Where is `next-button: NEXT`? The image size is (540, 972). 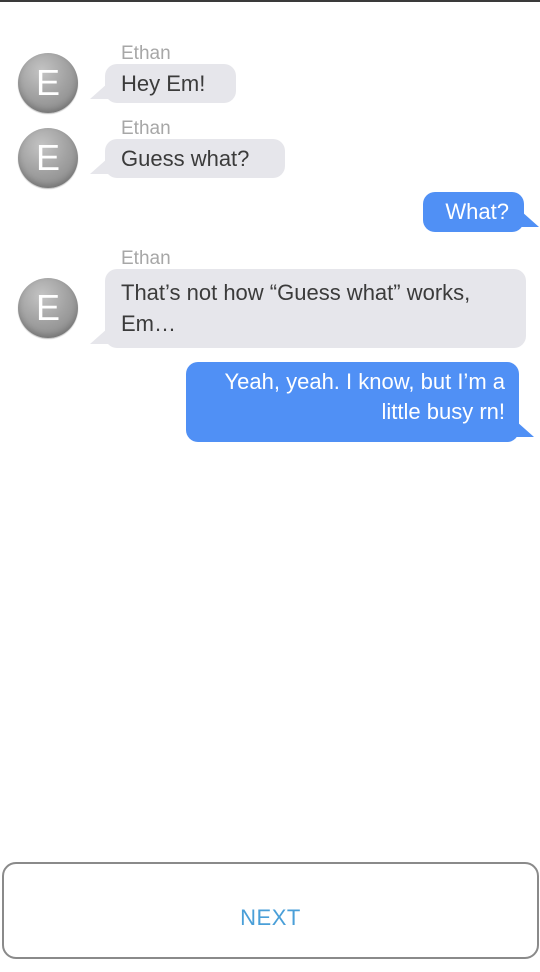
next-button: NEXT is located at coordinates (270, 910).